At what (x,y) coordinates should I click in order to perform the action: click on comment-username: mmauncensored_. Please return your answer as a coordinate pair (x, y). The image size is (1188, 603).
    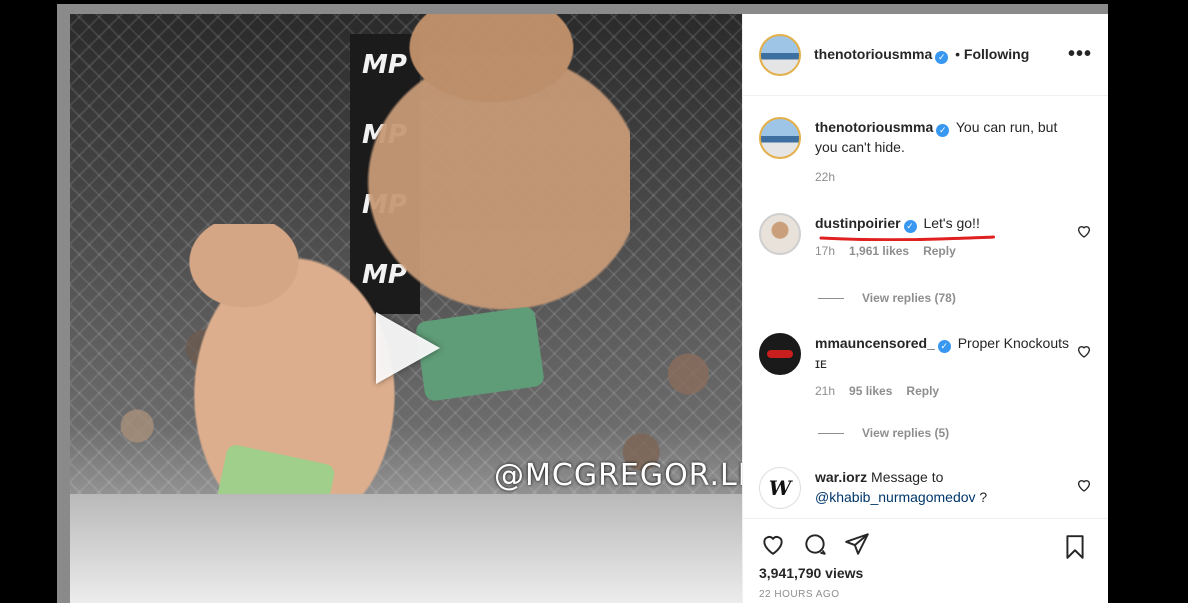
    Looking at the image, I should click on (875, 343).